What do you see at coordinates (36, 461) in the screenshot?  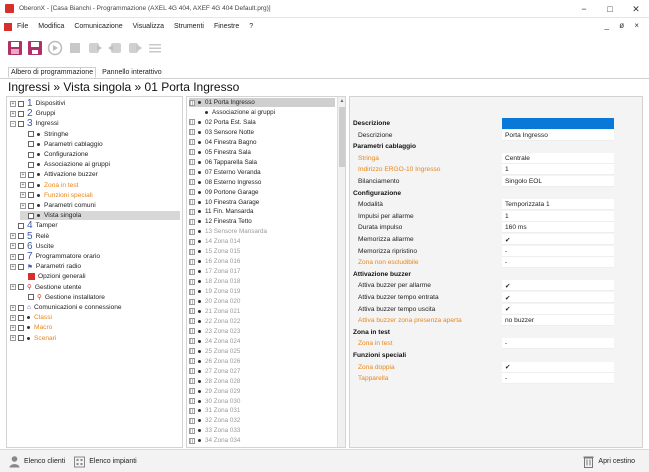 I see `client-list-button: Elenco clienti` at bounding box center [36, 461].